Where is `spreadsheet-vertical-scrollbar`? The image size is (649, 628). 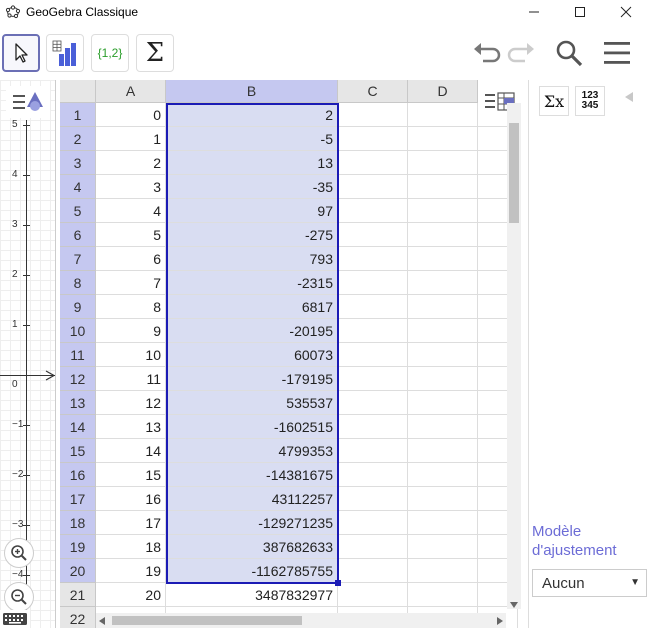
spreadsheet-vertical-scrollbar is located at coordinates (514, 356).